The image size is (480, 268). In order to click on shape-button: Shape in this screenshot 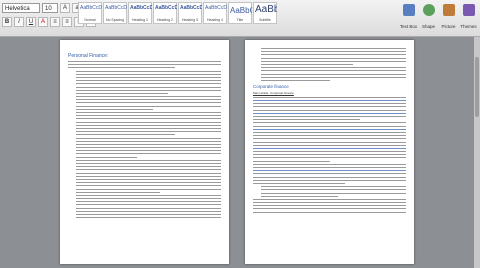, I will do `click(428, 17)`.